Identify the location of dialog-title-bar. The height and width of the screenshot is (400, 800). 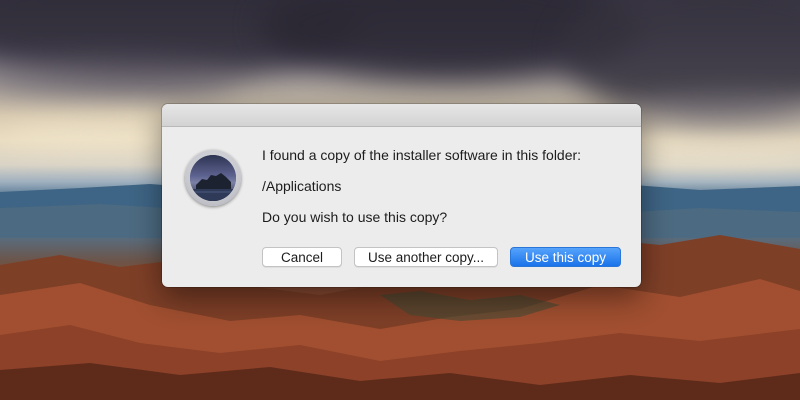
(401, 115).